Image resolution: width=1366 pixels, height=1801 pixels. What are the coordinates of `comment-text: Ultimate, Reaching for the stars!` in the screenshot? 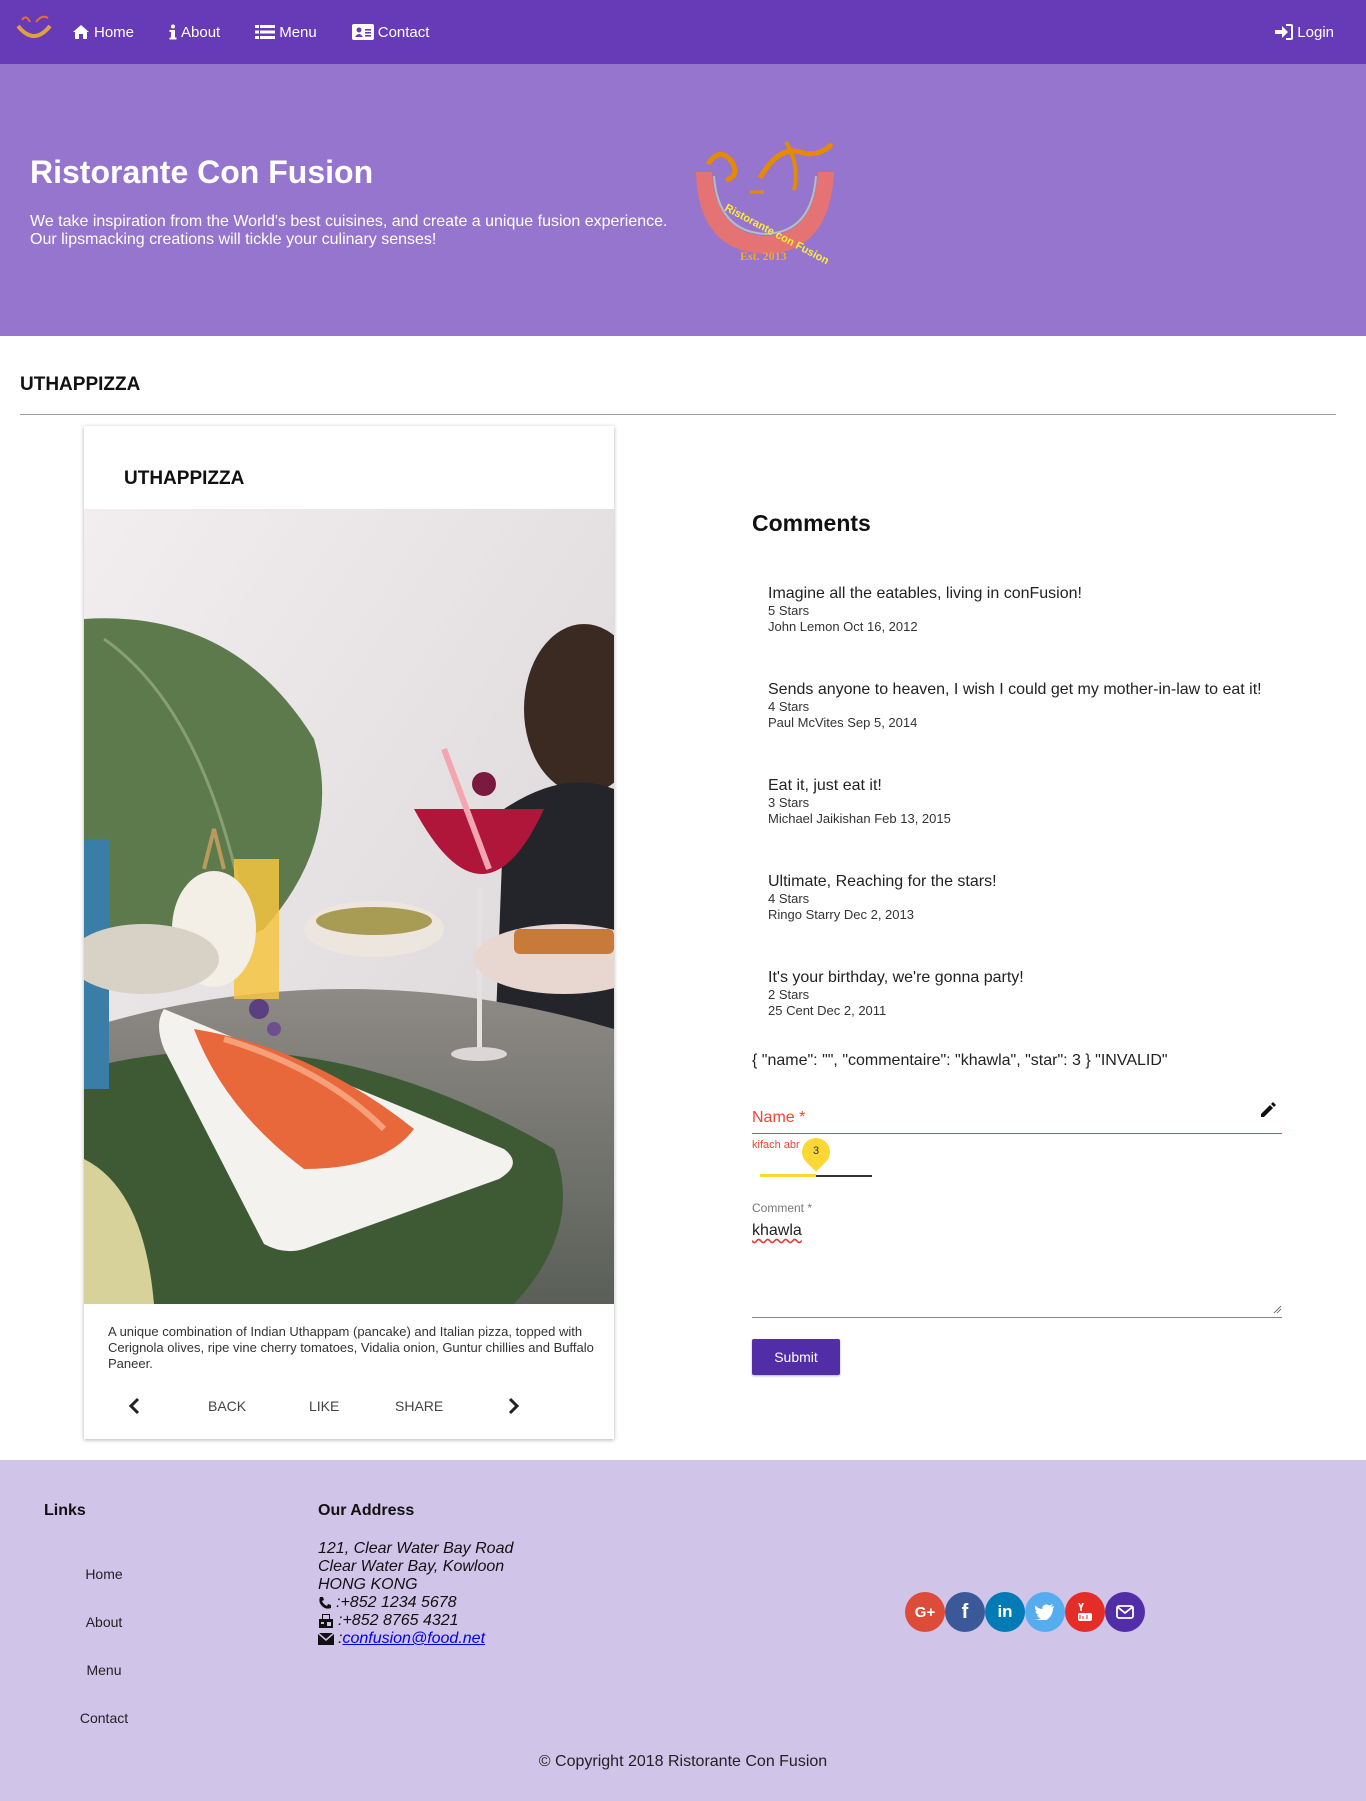 It's located at (882, 881).